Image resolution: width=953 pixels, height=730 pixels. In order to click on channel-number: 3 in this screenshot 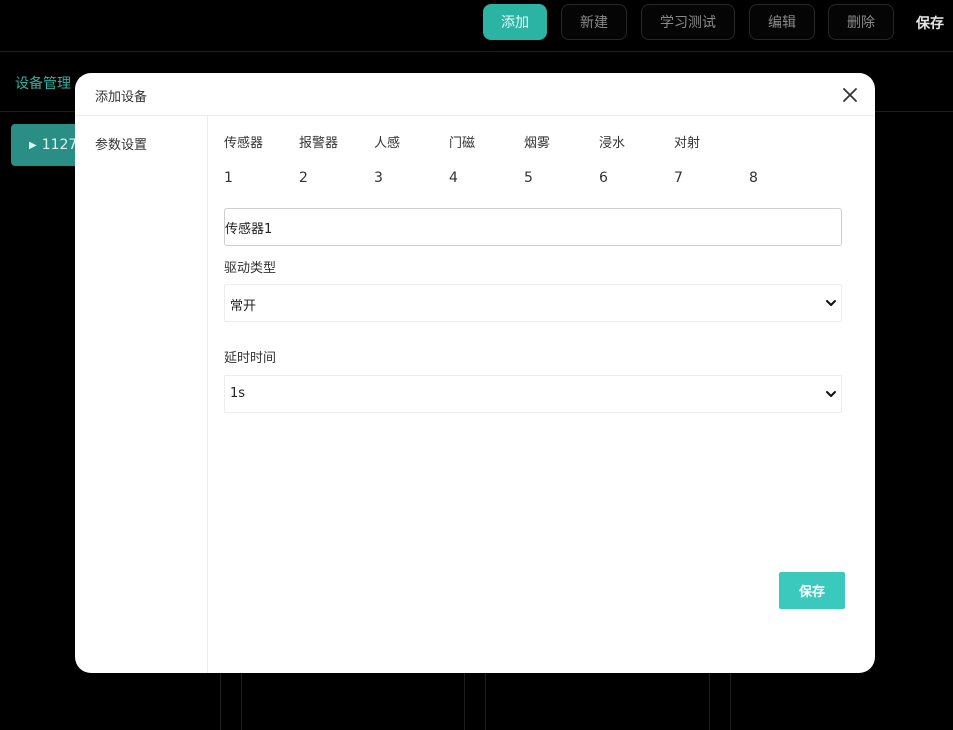, I will do `click(378, 178)`.